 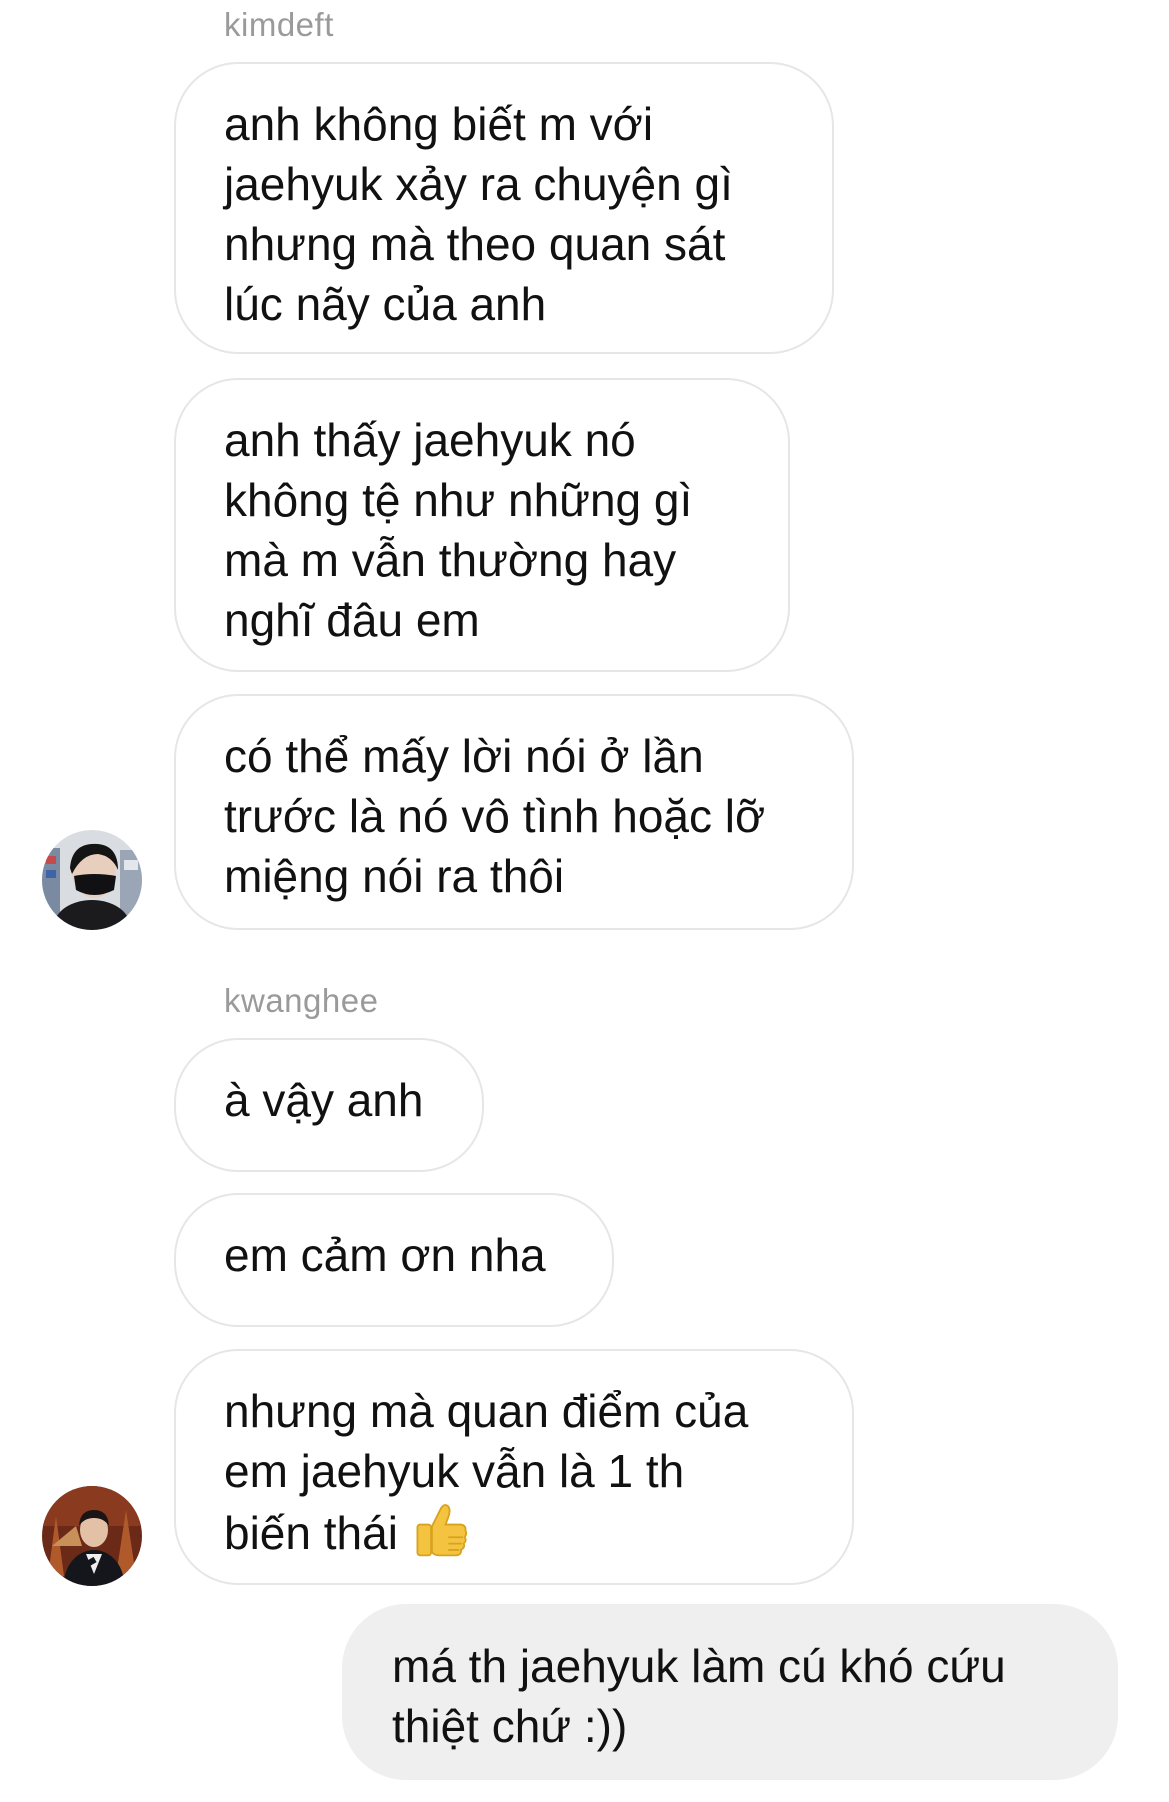 What do you see at coordinates (385, 1255) in the screenshot?
I see `message-line: em cảm ơn nha` at bounding box center [385, 1255].